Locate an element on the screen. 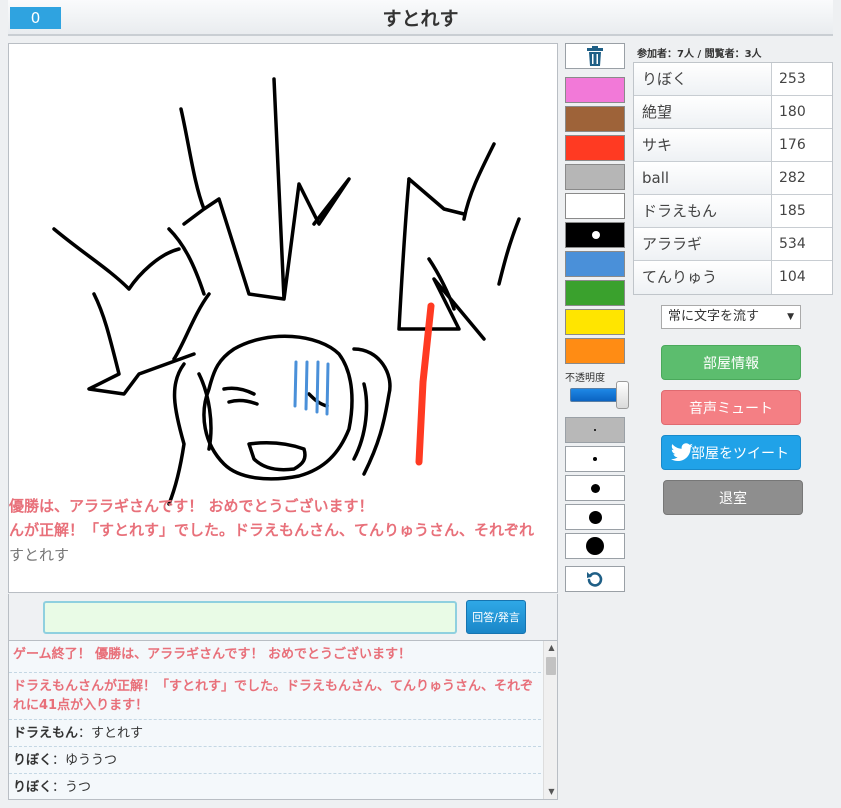 The image size is (841, 808). player-name: ドラえもん is located at coordinates (703, 211).